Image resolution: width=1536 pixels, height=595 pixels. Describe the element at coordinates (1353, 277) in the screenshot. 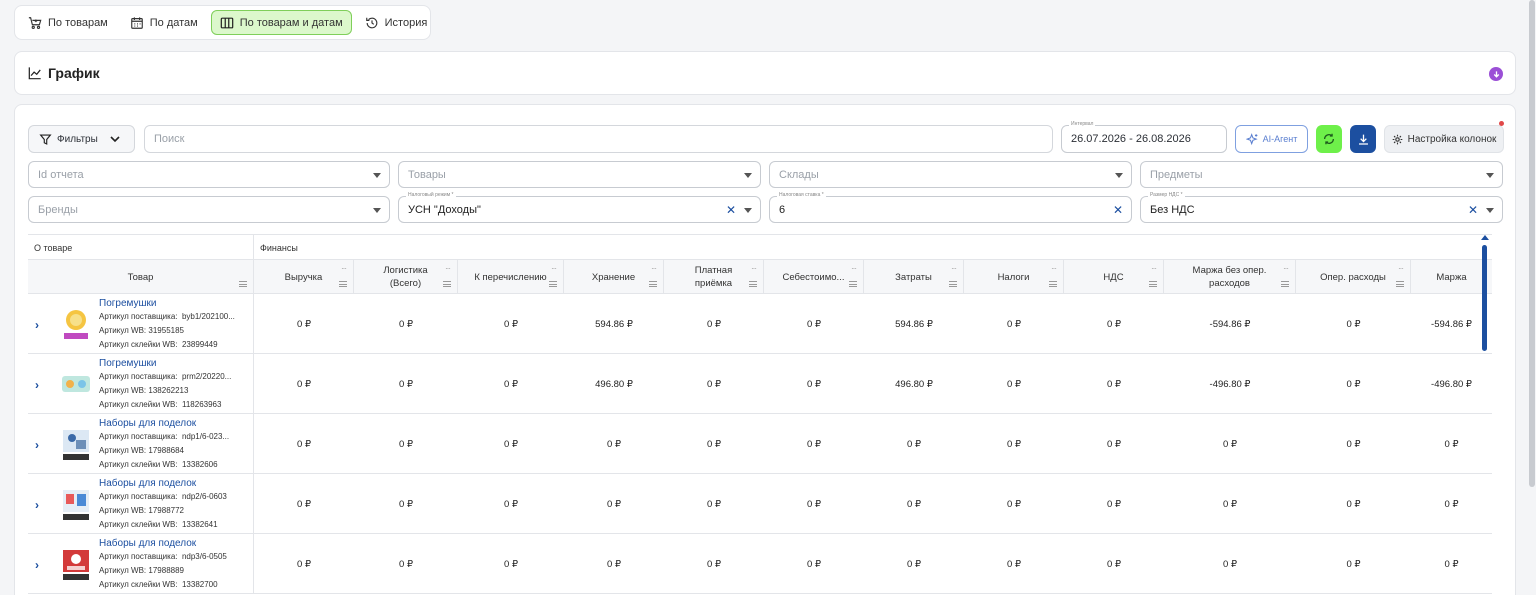

I see `column-header: Опер. расходы ···` at that location.